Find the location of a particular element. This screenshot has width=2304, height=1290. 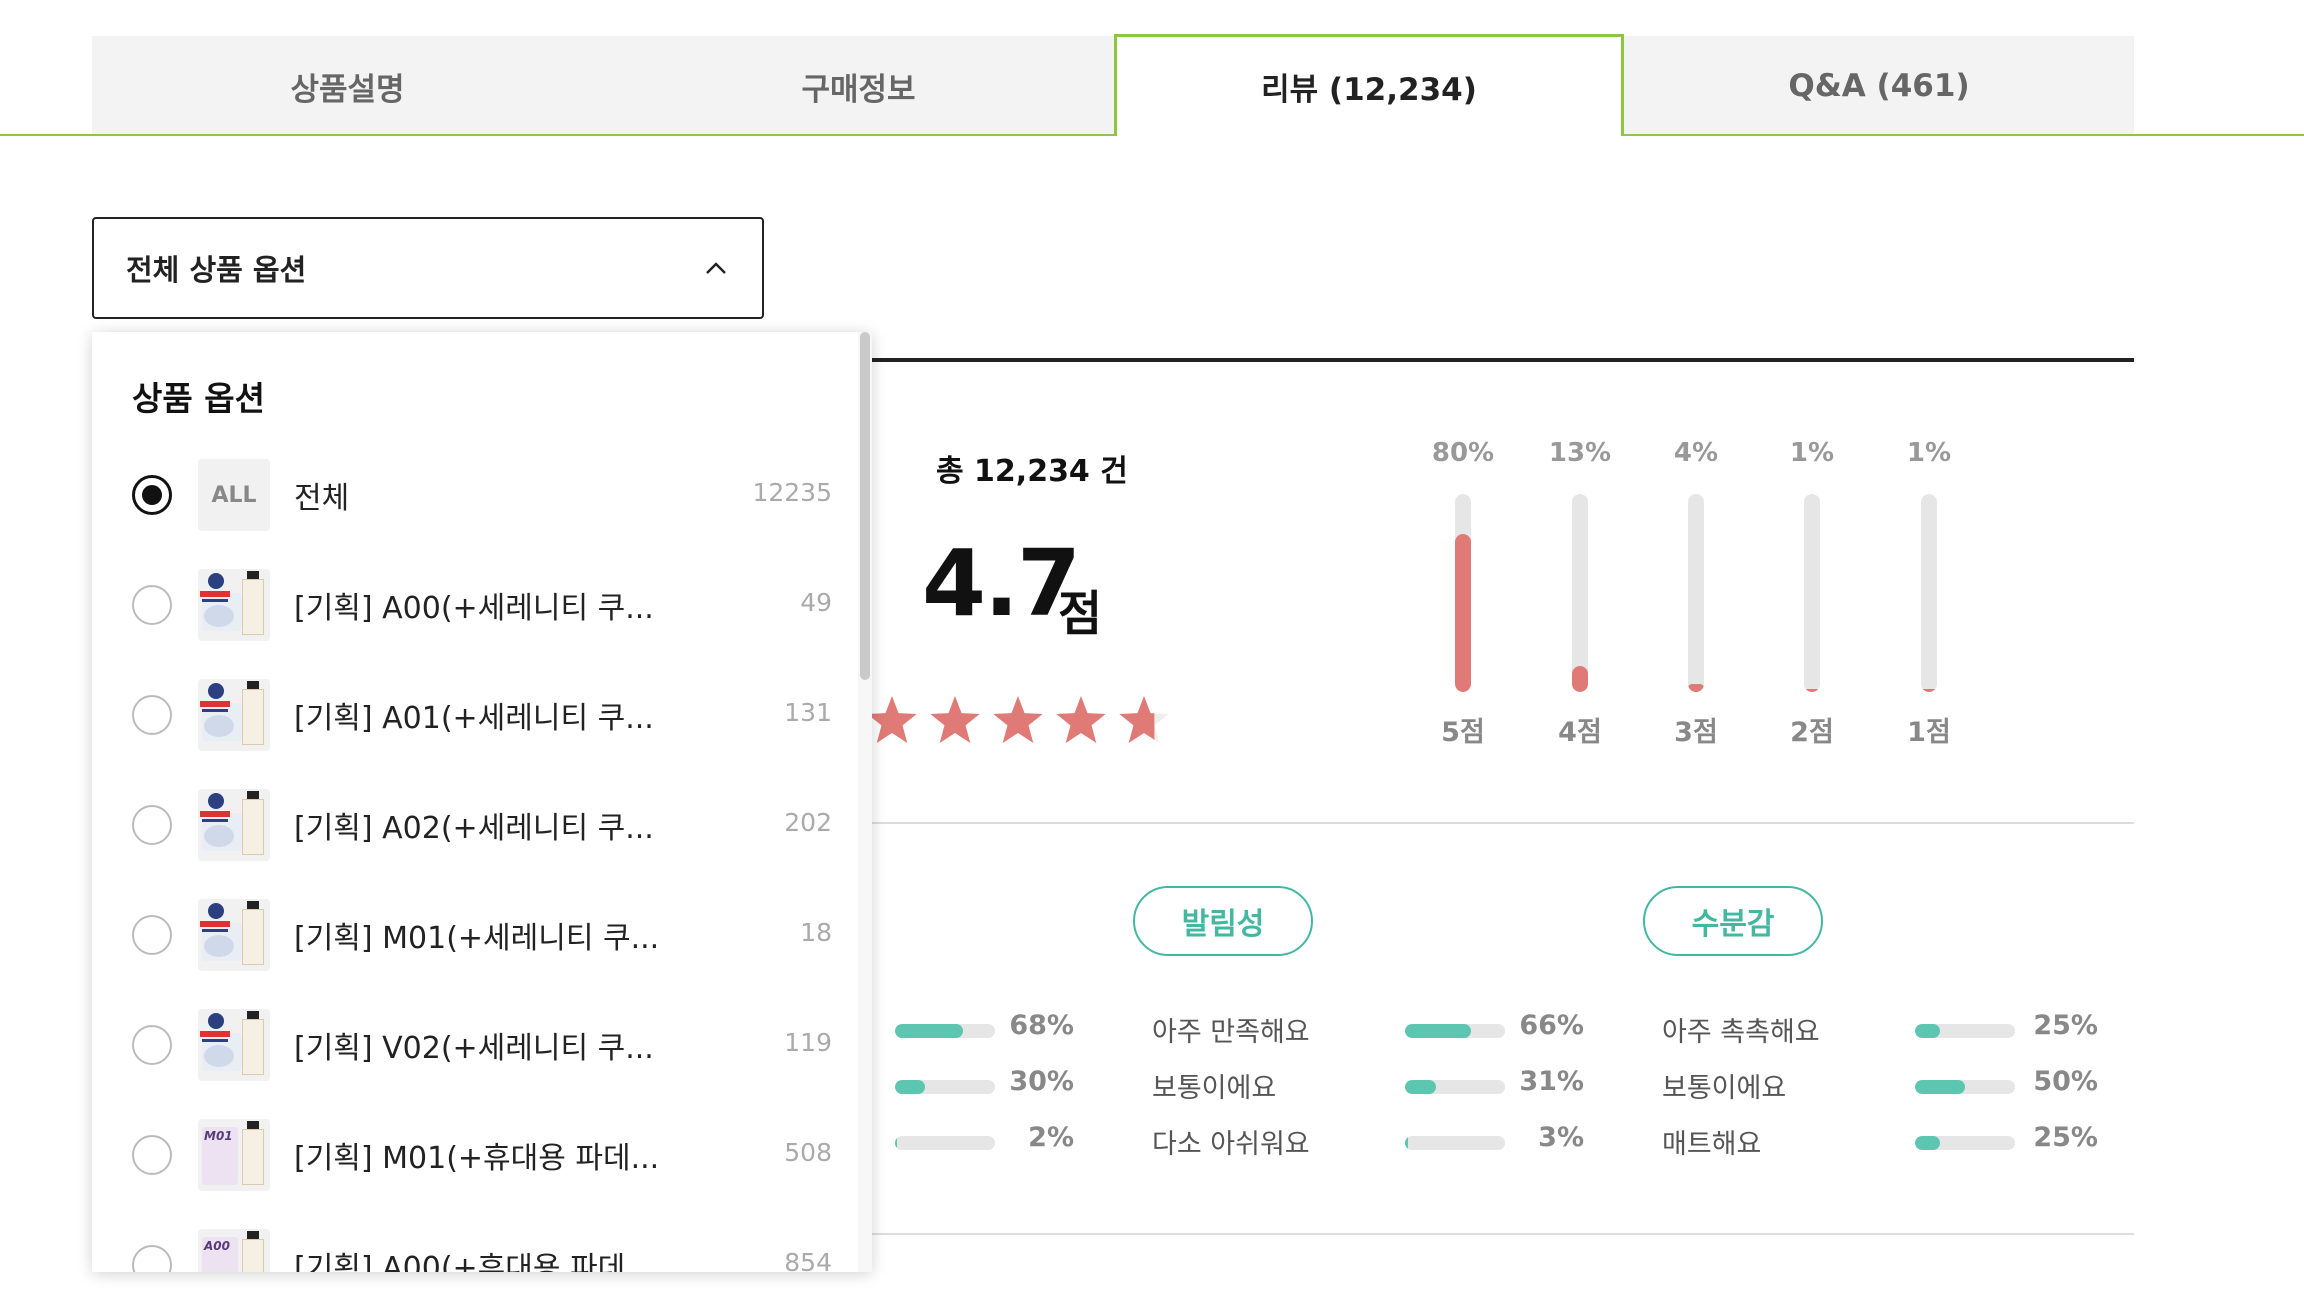

attribute-percent: 3% is located at coordinates (1561, 1137).